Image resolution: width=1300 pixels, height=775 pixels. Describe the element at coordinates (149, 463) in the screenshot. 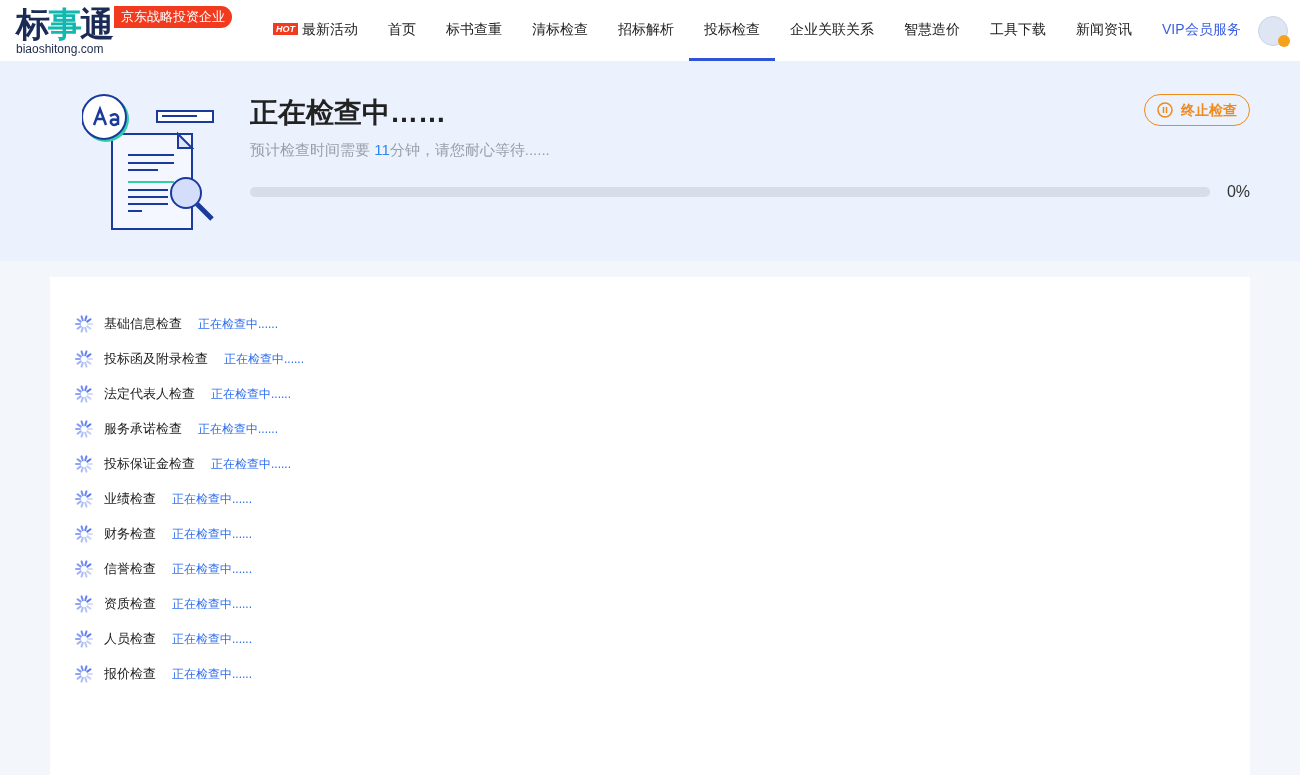

I see `check-name: 投标保证金检查` at that location.